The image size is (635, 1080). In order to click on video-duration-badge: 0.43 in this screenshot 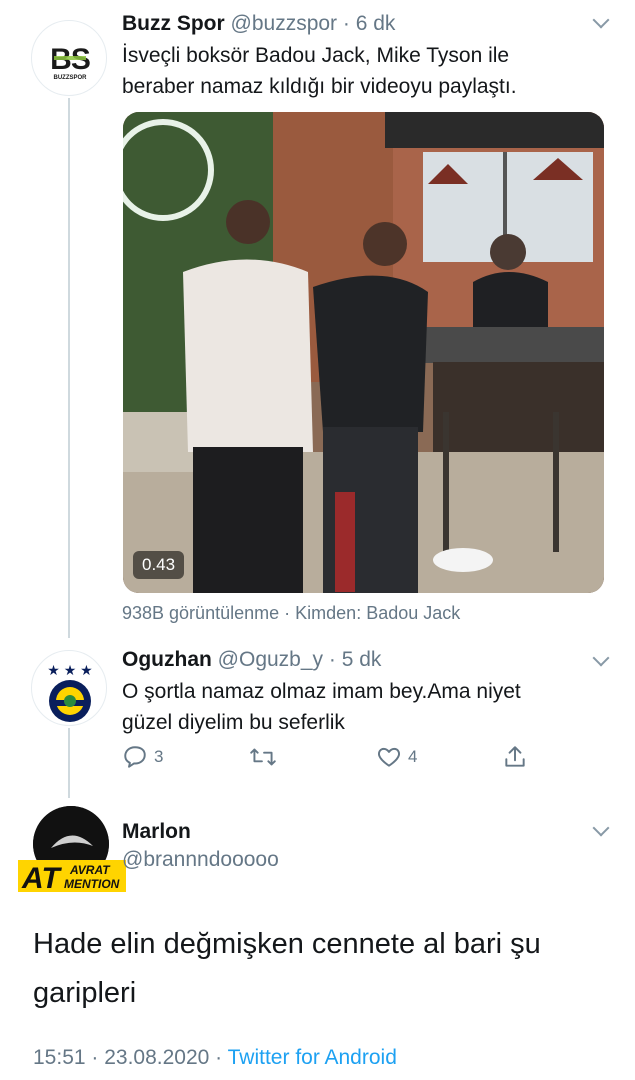, I will do `click(159, 565)`.